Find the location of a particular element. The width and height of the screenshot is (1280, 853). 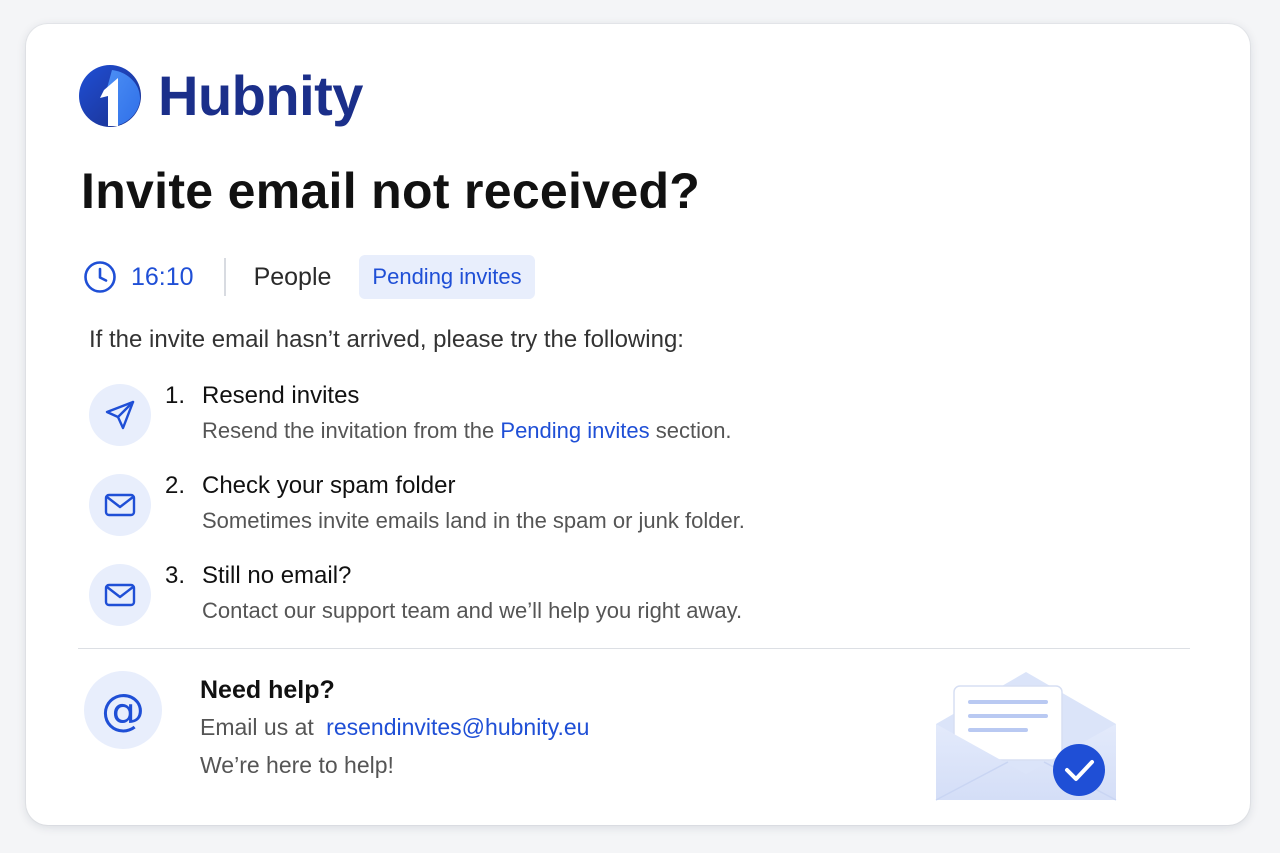

step-number: 1. is located at coordinates (175, 395).